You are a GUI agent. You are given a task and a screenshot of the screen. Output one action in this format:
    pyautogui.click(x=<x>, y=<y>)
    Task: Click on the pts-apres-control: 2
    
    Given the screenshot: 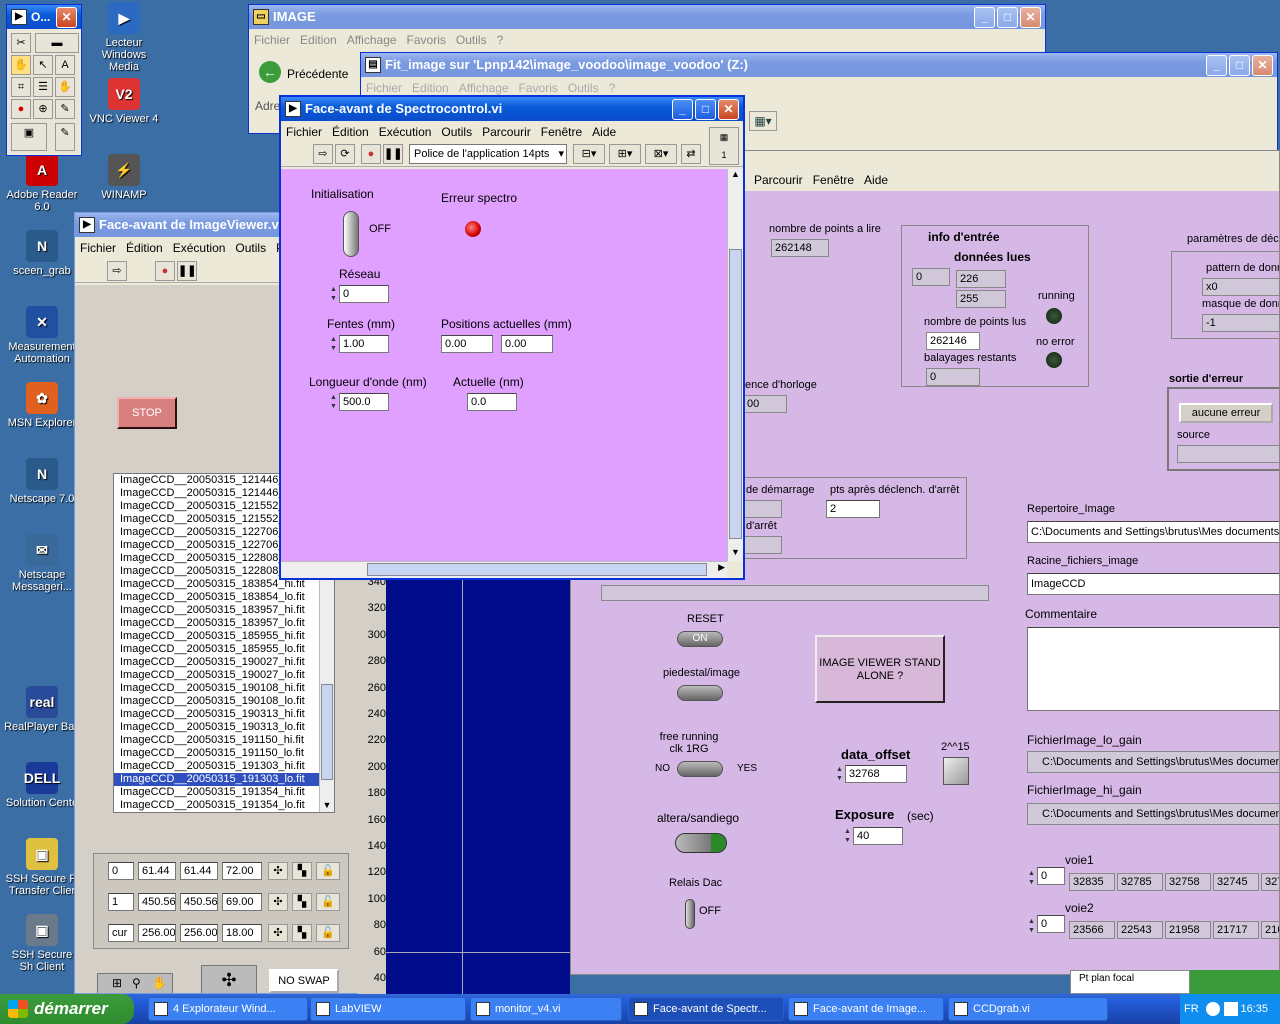 What is the action you would take?
    pyautogui.click(x=853, y=509)
    